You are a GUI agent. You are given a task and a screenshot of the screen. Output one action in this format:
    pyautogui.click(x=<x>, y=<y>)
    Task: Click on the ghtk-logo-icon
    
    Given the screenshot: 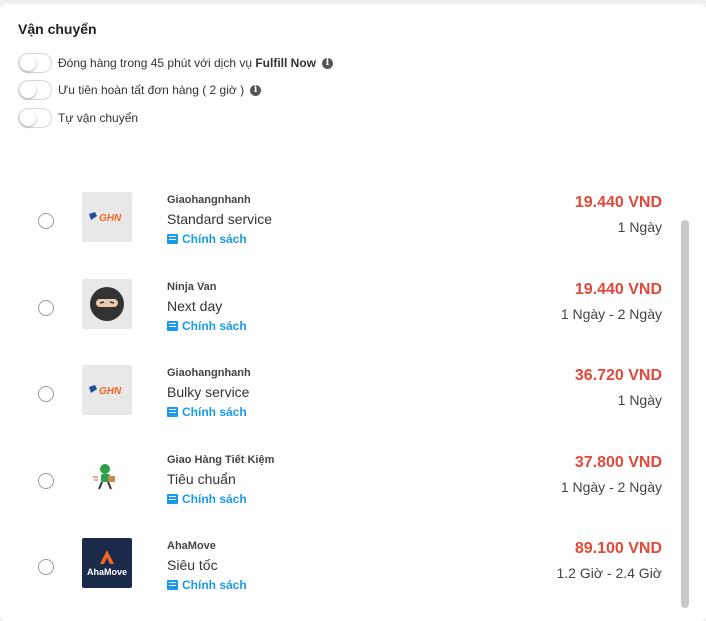 What is the action you would take?
    pyautogui.click(x=107, y=477)
    